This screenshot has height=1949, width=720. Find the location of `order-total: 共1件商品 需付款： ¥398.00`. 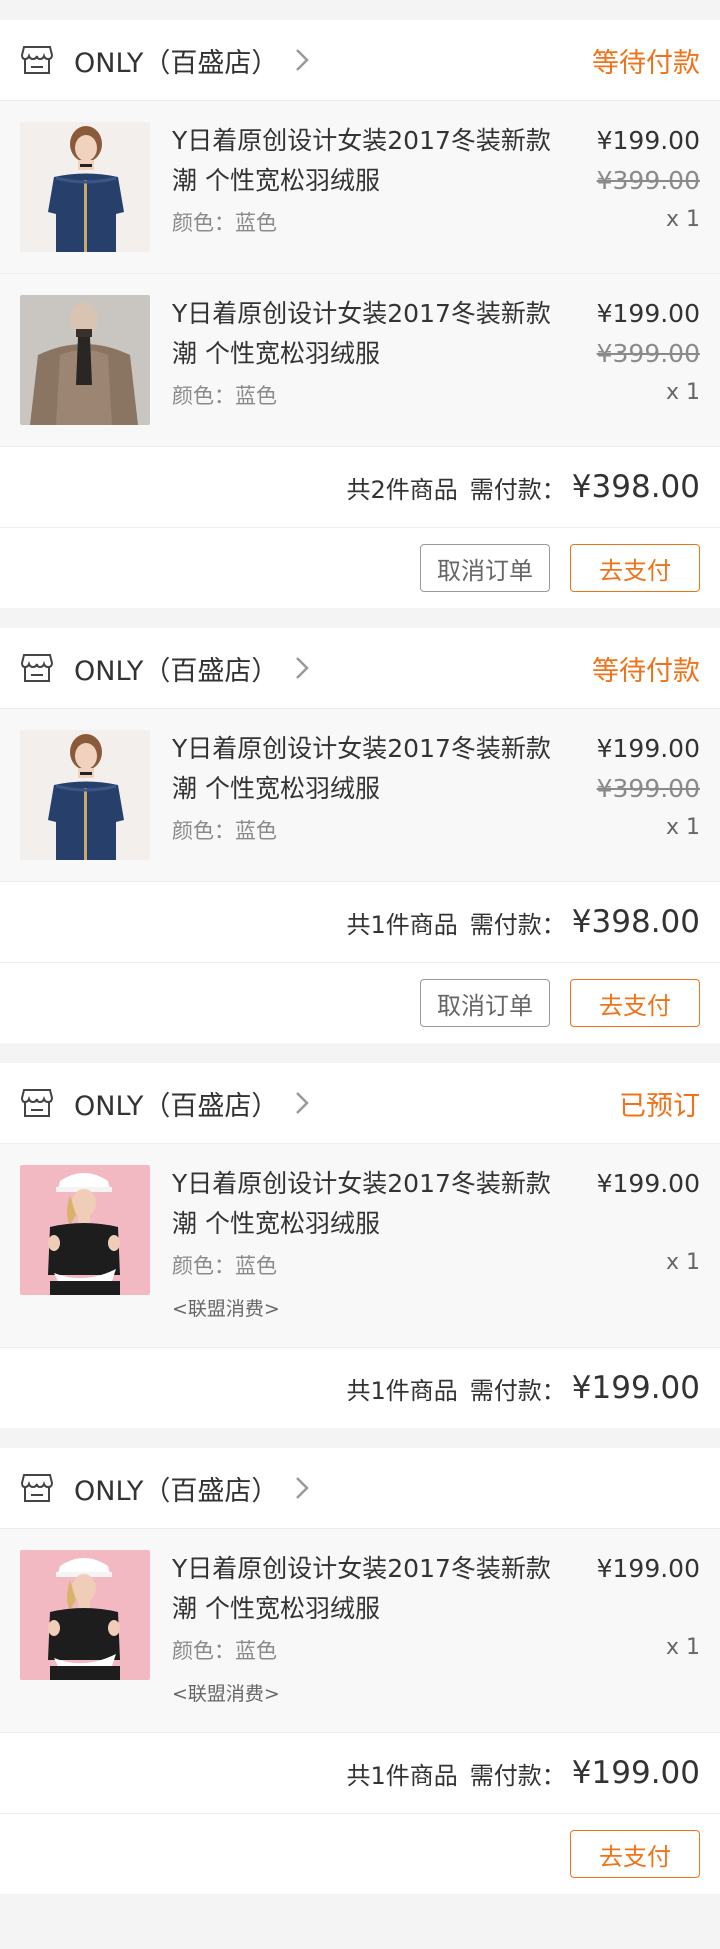

order-total: 共1件商品 需付款： ¥398.00 is located at coordinates (360, 922).